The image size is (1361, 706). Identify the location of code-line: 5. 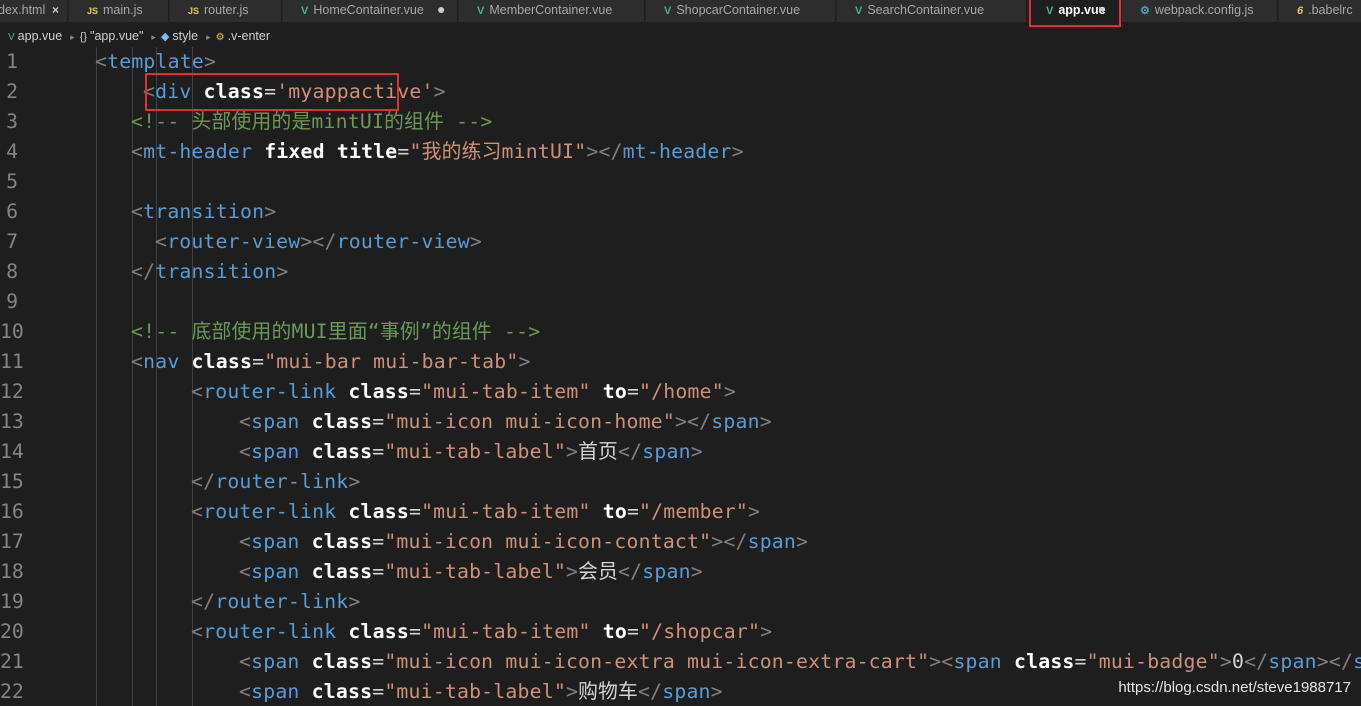
(680, 182).